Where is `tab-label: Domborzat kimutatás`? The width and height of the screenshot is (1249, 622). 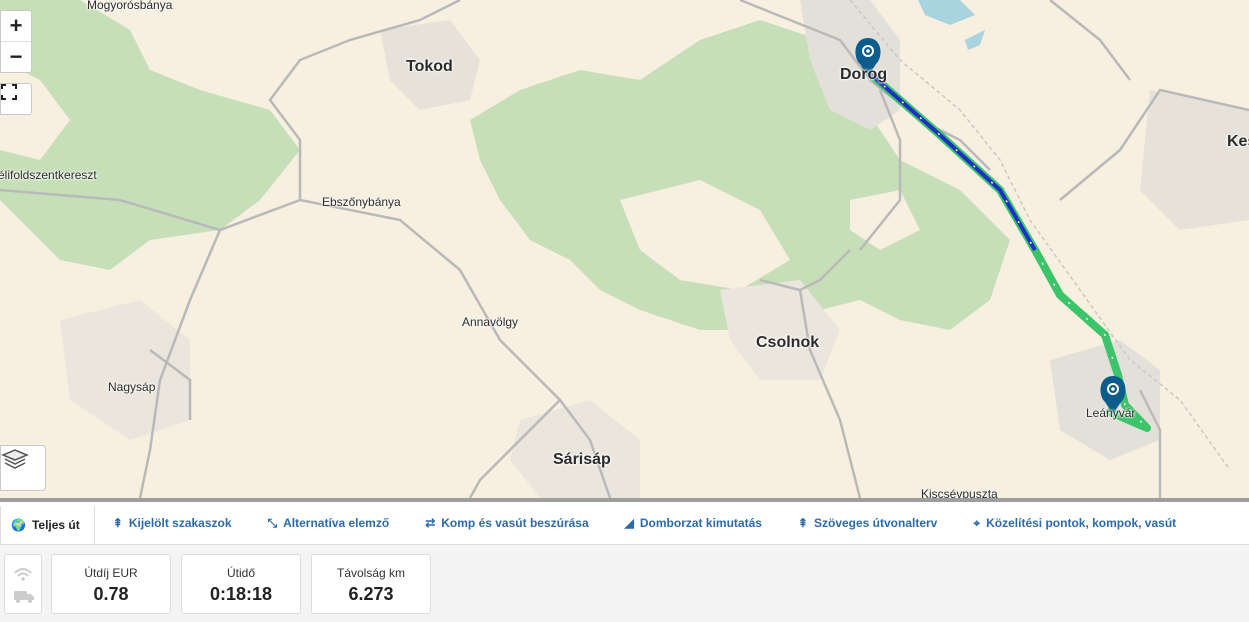 tab-label: Domborzat kimutatás is located at coordinates (700, 523).